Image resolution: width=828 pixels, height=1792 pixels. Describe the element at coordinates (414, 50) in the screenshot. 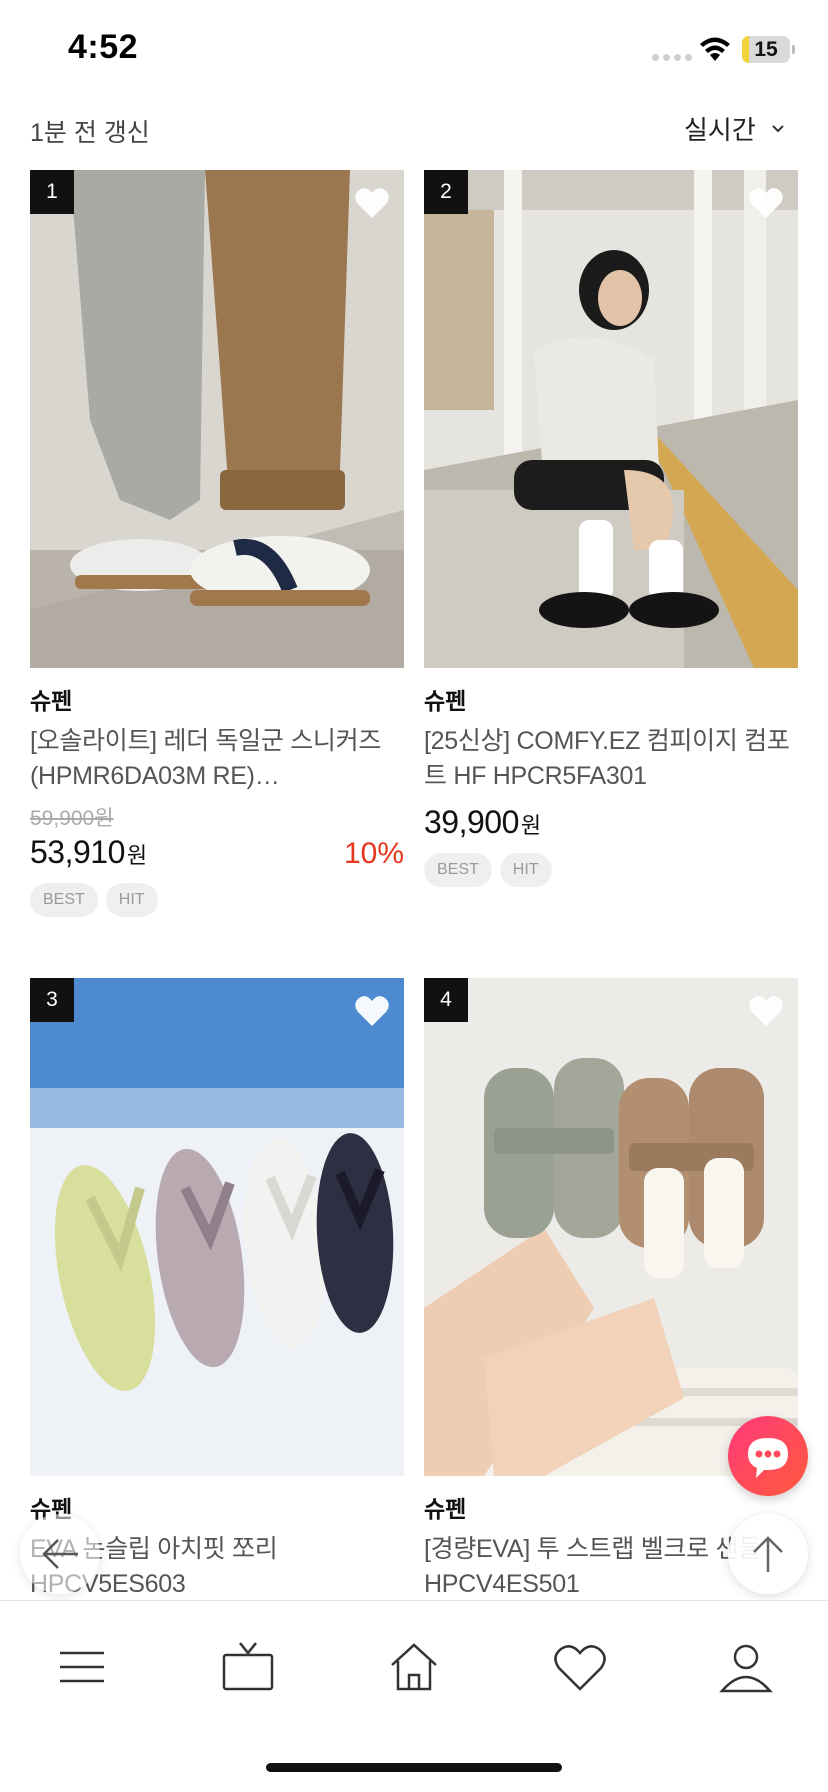

I see `status-bar: 4:52 15` at that location.